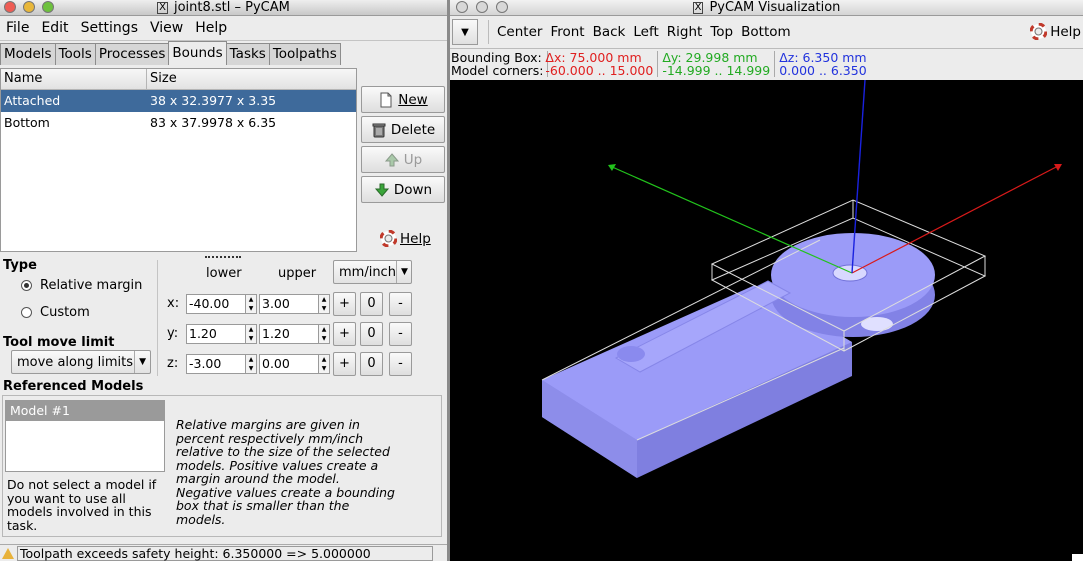 The height and width of the screenshot is (561, 1083). What do you see at coordinates (197, 53) in the screenshot?
I see `tab-bounds: Bounds` at bounding box center [197, 53].